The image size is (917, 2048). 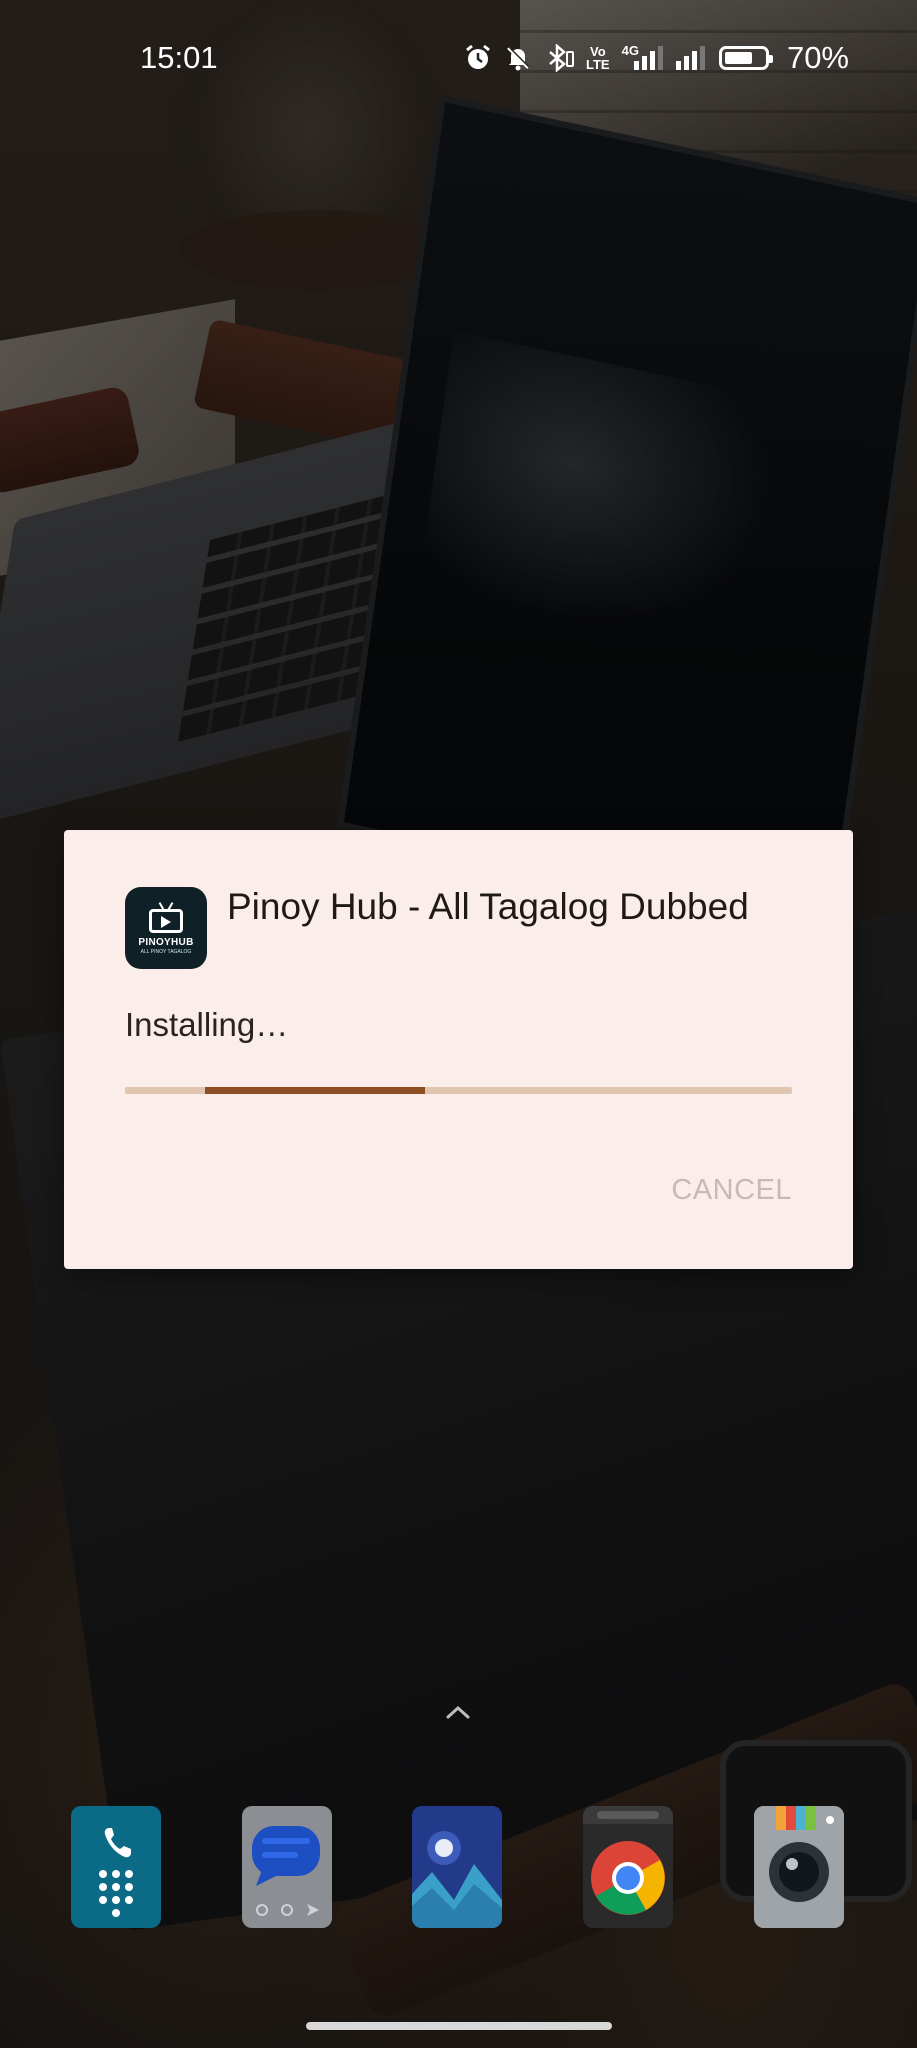 I want to click on alarm-icon, so click(x=478, y=58).